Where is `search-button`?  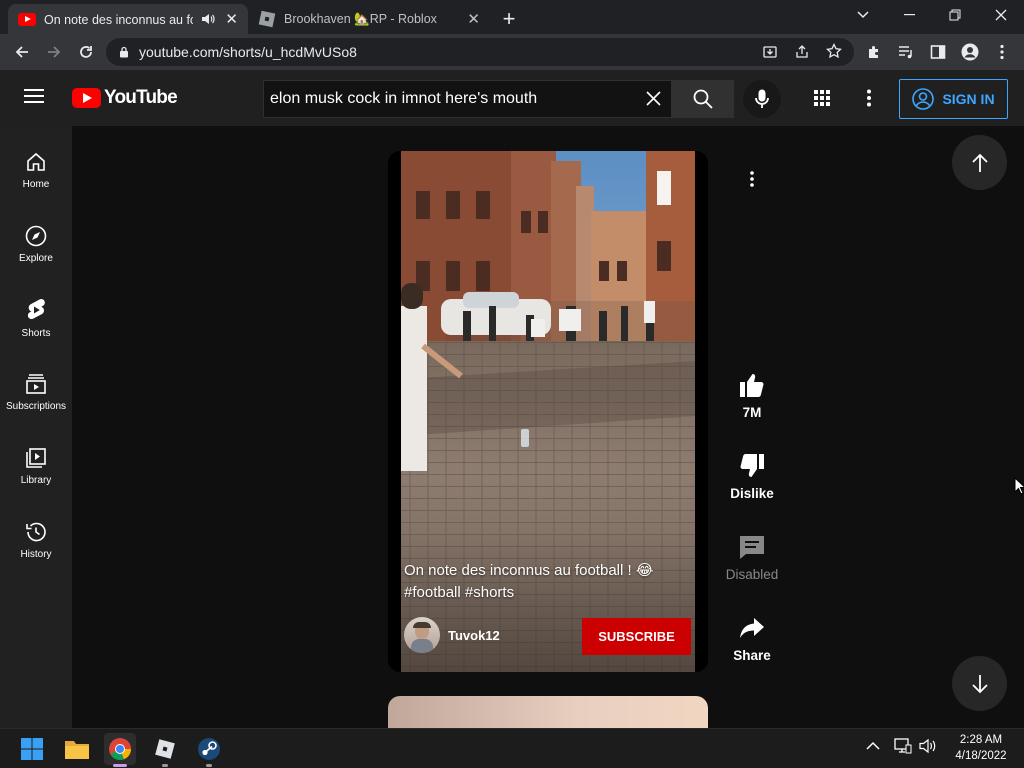
search-button is located at coordinates (703, 99).